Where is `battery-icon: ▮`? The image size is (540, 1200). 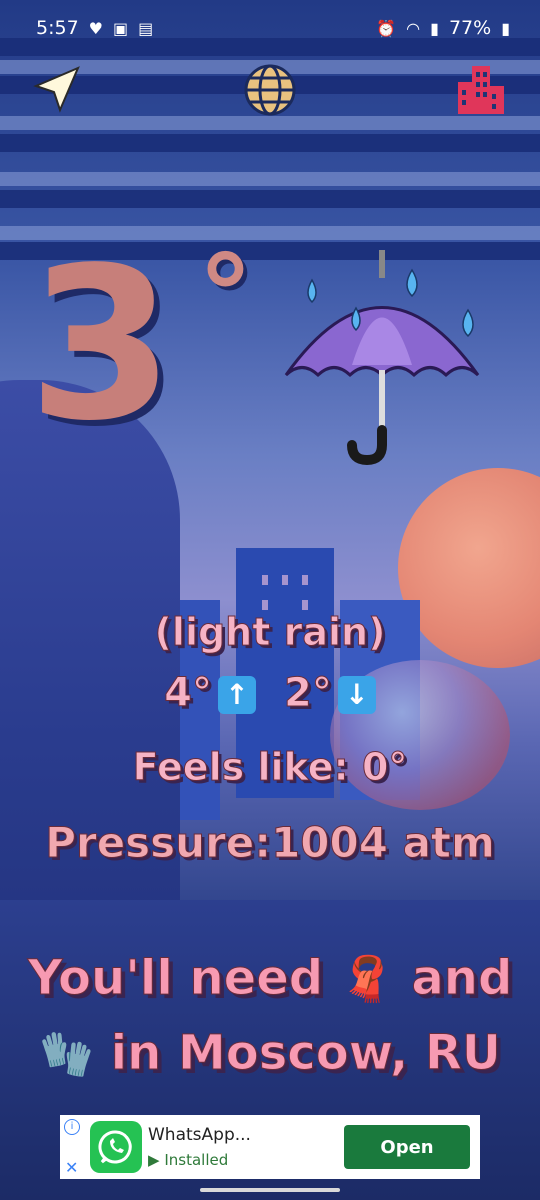
battery-icon: ▮ is located at coordinates (505, 28).